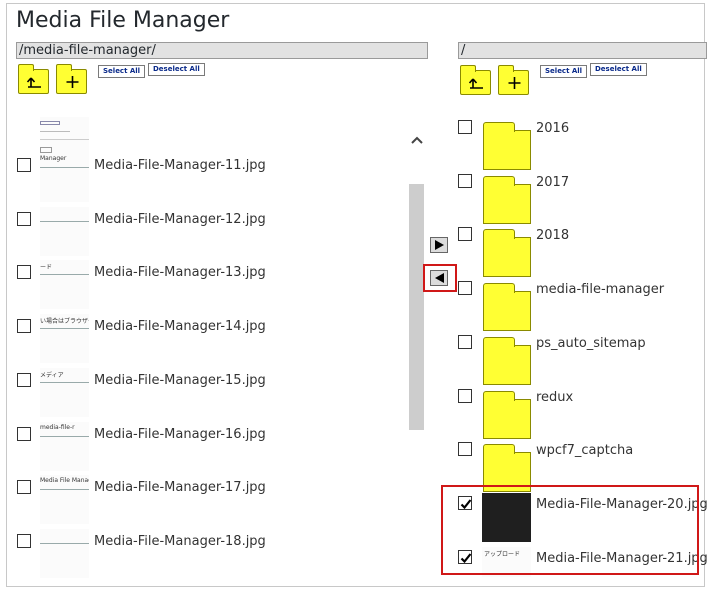 This screenshot has width=707, height=591. I want to click on thumbnail-caption: Media File Manager, so click(64, 481).